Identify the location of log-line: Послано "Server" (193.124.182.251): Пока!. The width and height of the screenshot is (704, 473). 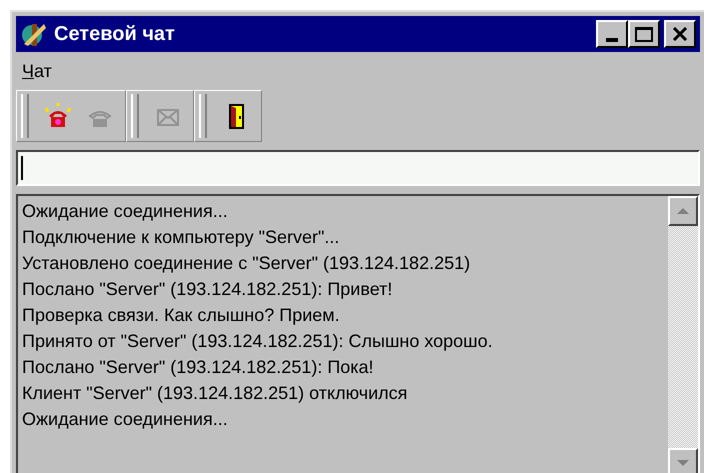
(198, 367).